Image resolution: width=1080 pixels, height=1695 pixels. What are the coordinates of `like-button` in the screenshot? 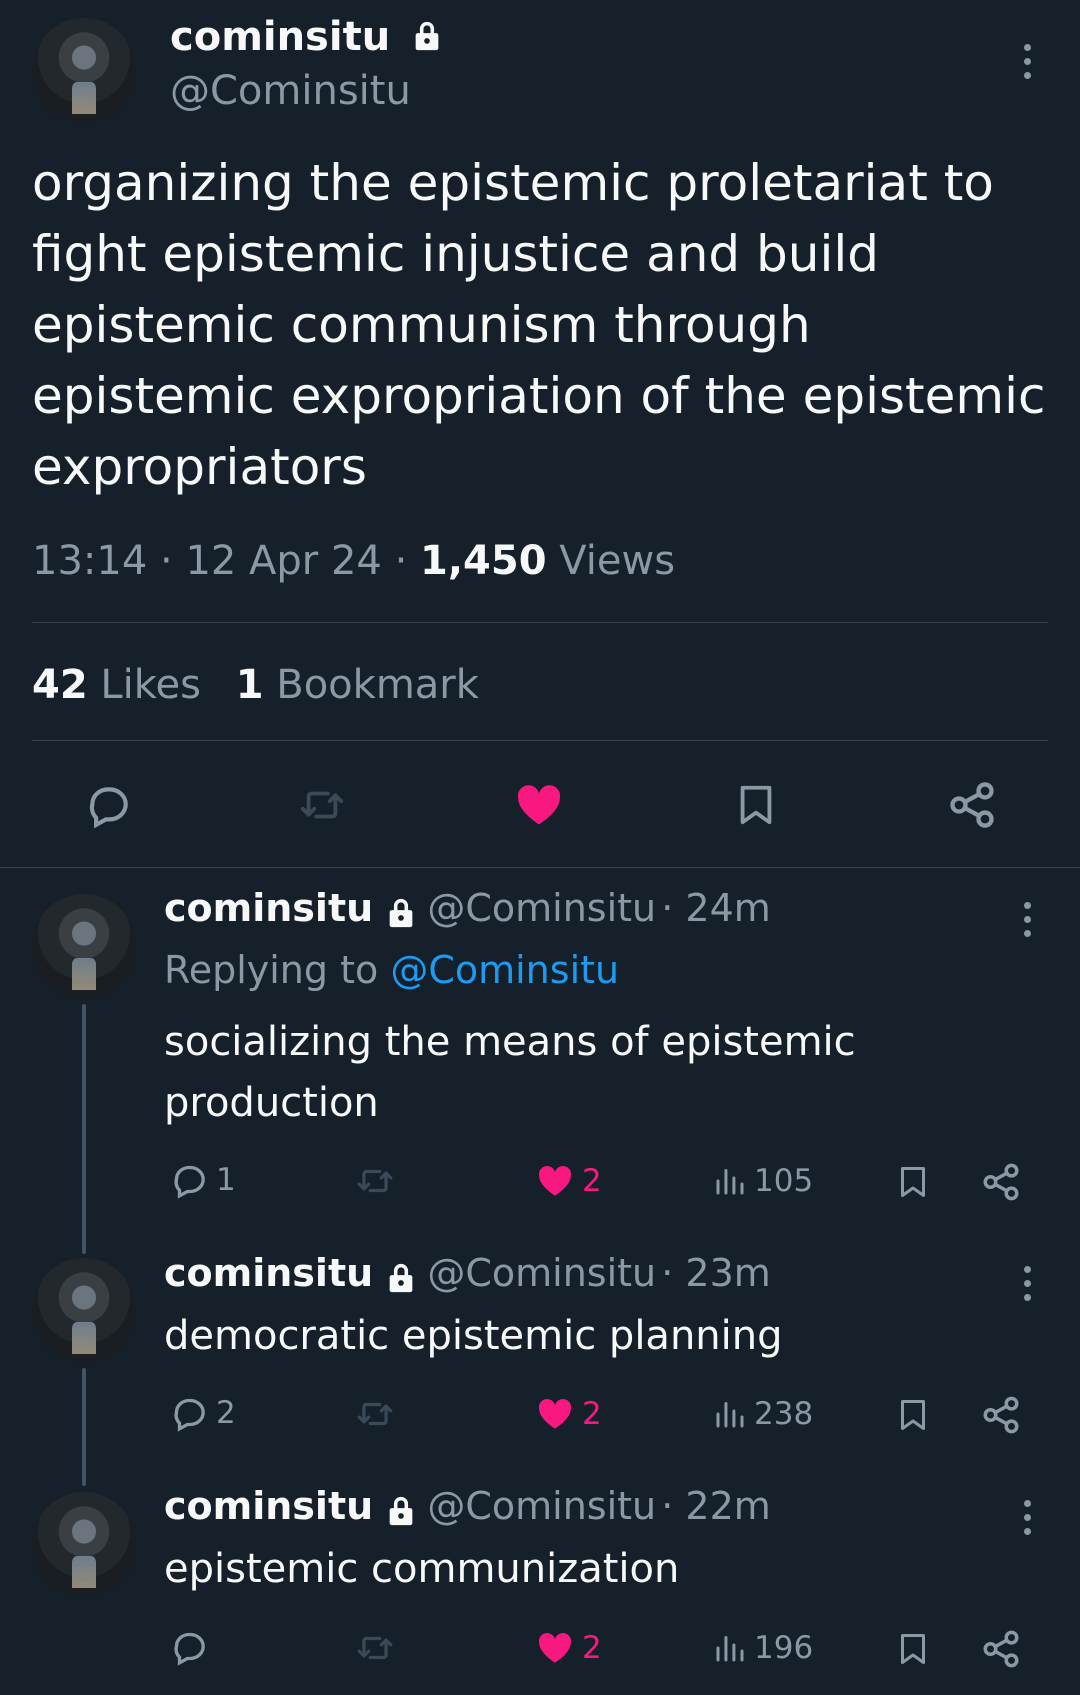 It's located at (539, 805).